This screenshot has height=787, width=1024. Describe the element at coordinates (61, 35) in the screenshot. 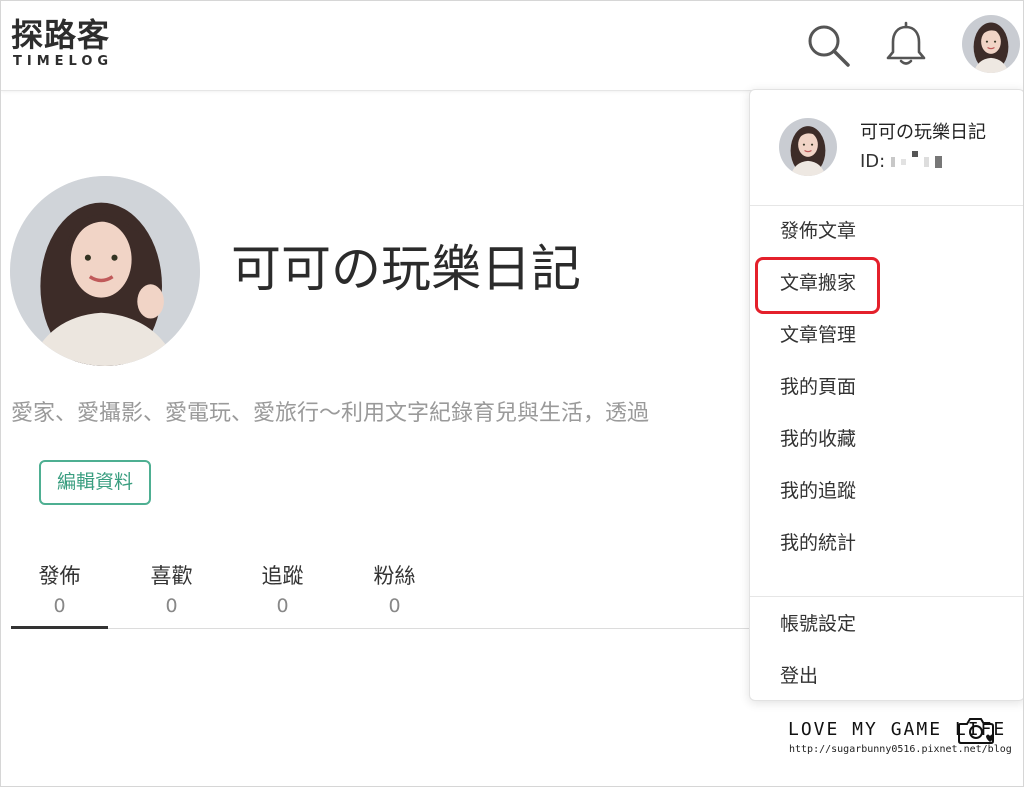

I see `logo-chinese: 探路客` at that location.